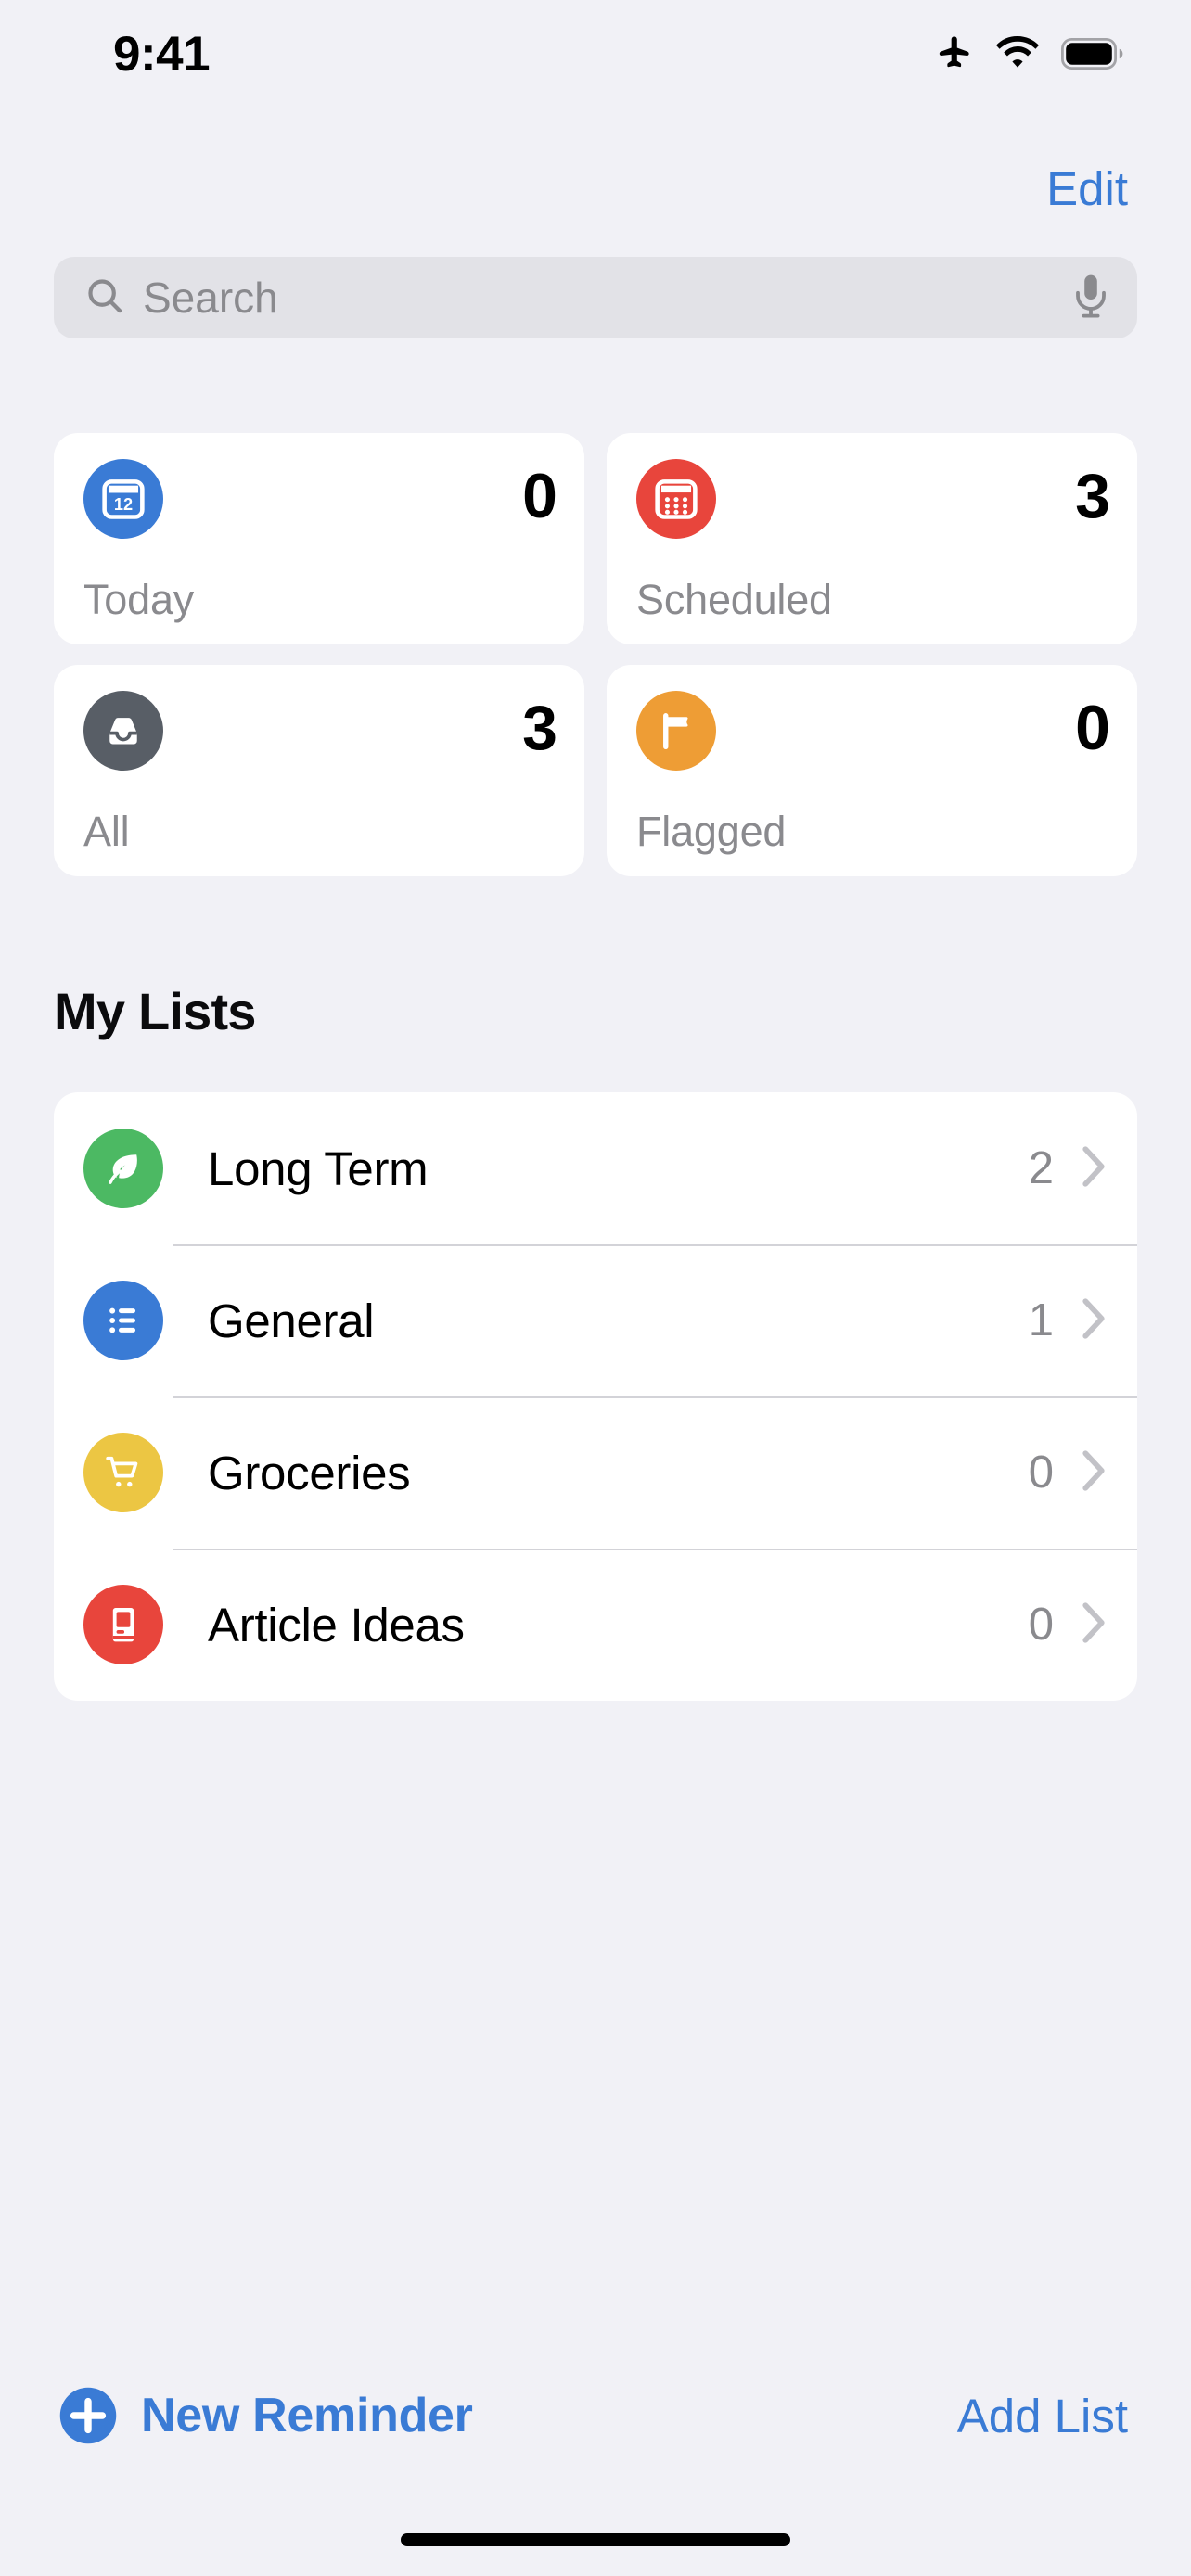  Describe the element at coordinates (123, 1472) in the screenshot. I see `shopping-cart-icon` at that location.